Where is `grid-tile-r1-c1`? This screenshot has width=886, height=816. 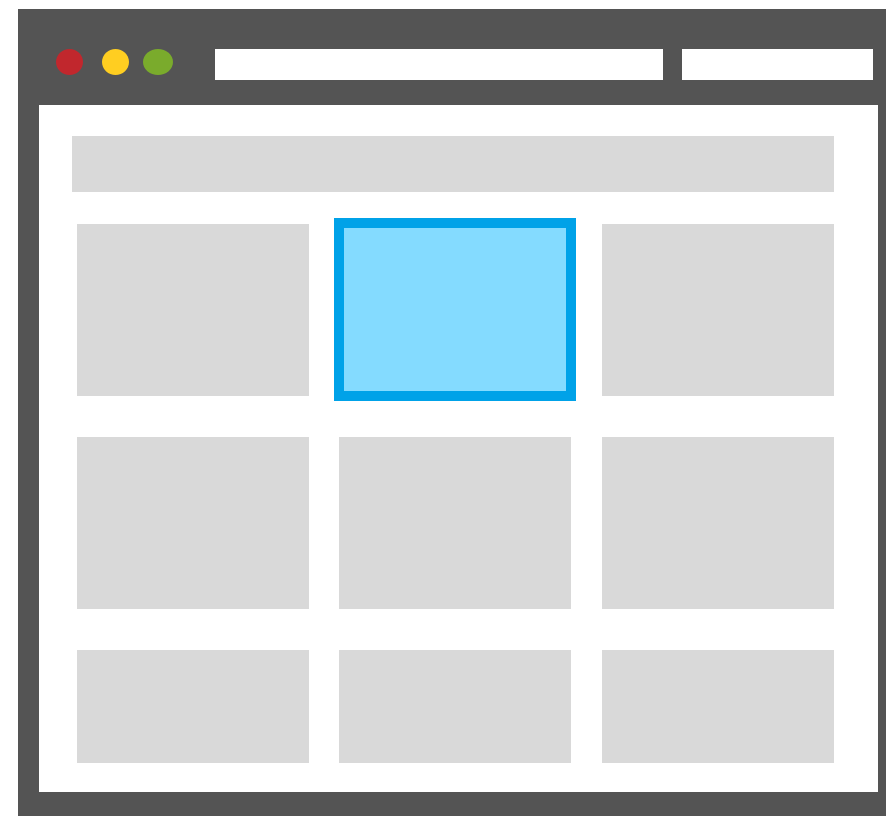 grid-tile-r1-c1 is located at coordinates (193, 310).